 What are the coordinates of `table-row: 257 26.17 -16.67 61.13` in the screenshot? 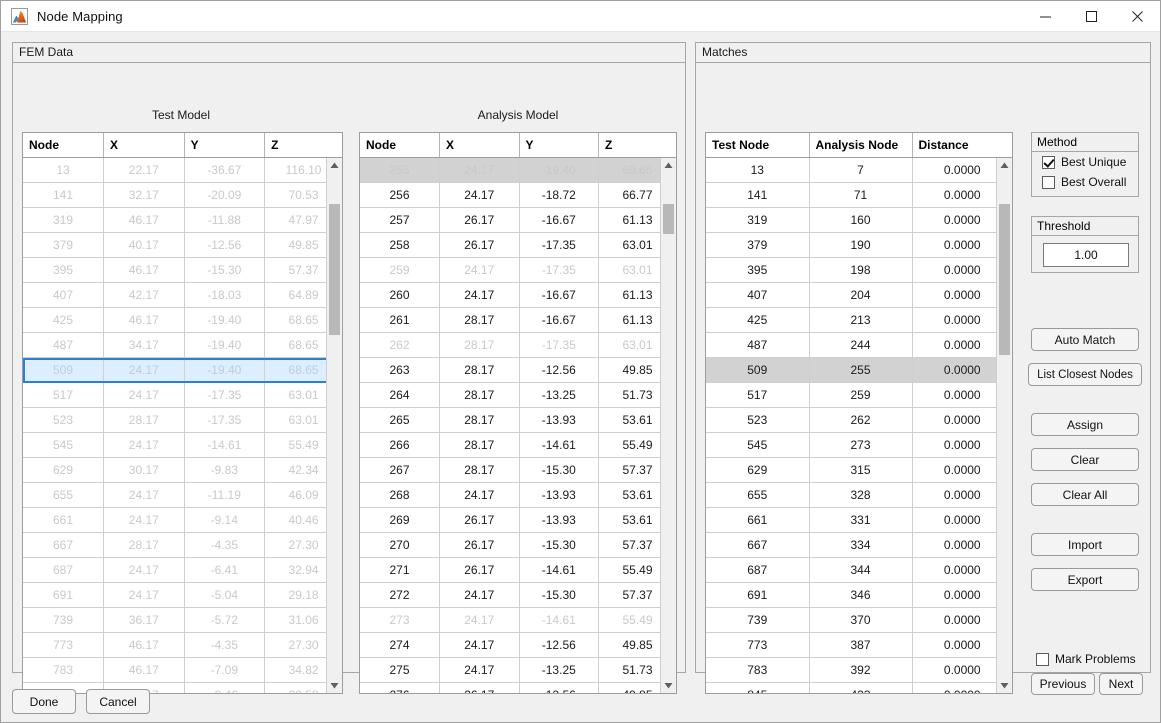 It's located at (518, 220).